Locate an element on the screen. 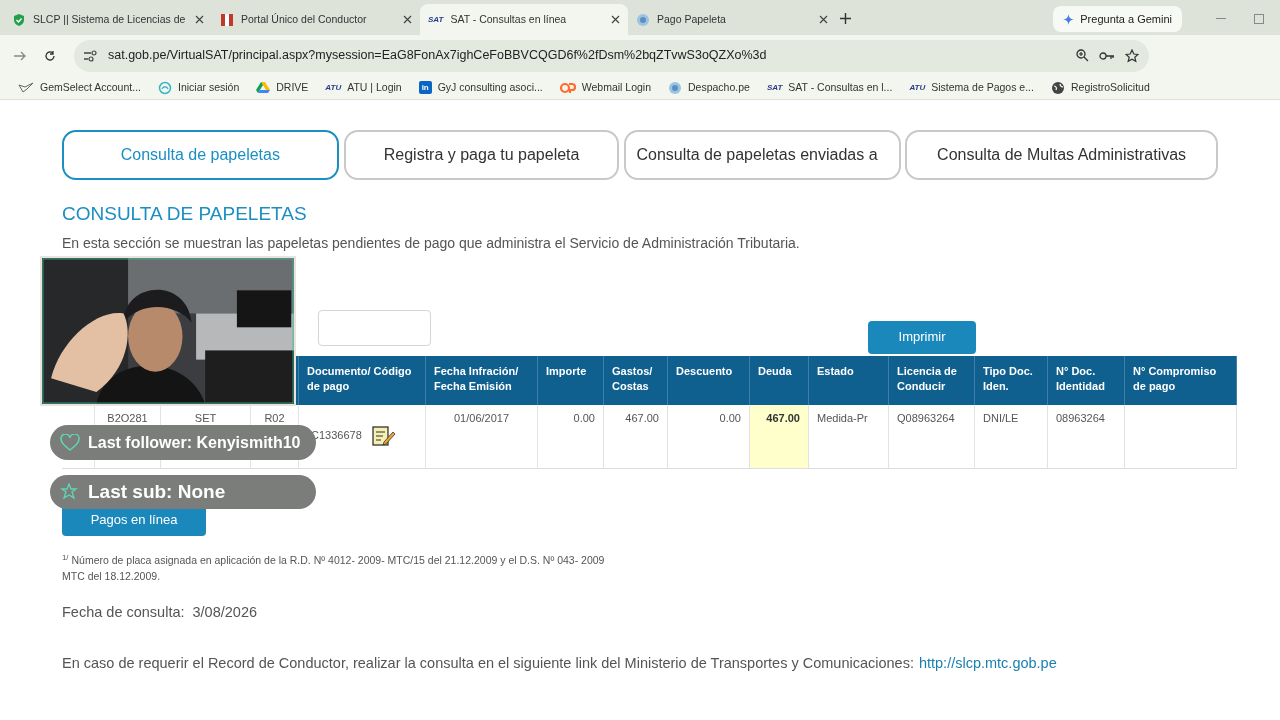 This screenshot has width=1280, height=720. linkedin-icon: in is located at coordinates (425, 87).